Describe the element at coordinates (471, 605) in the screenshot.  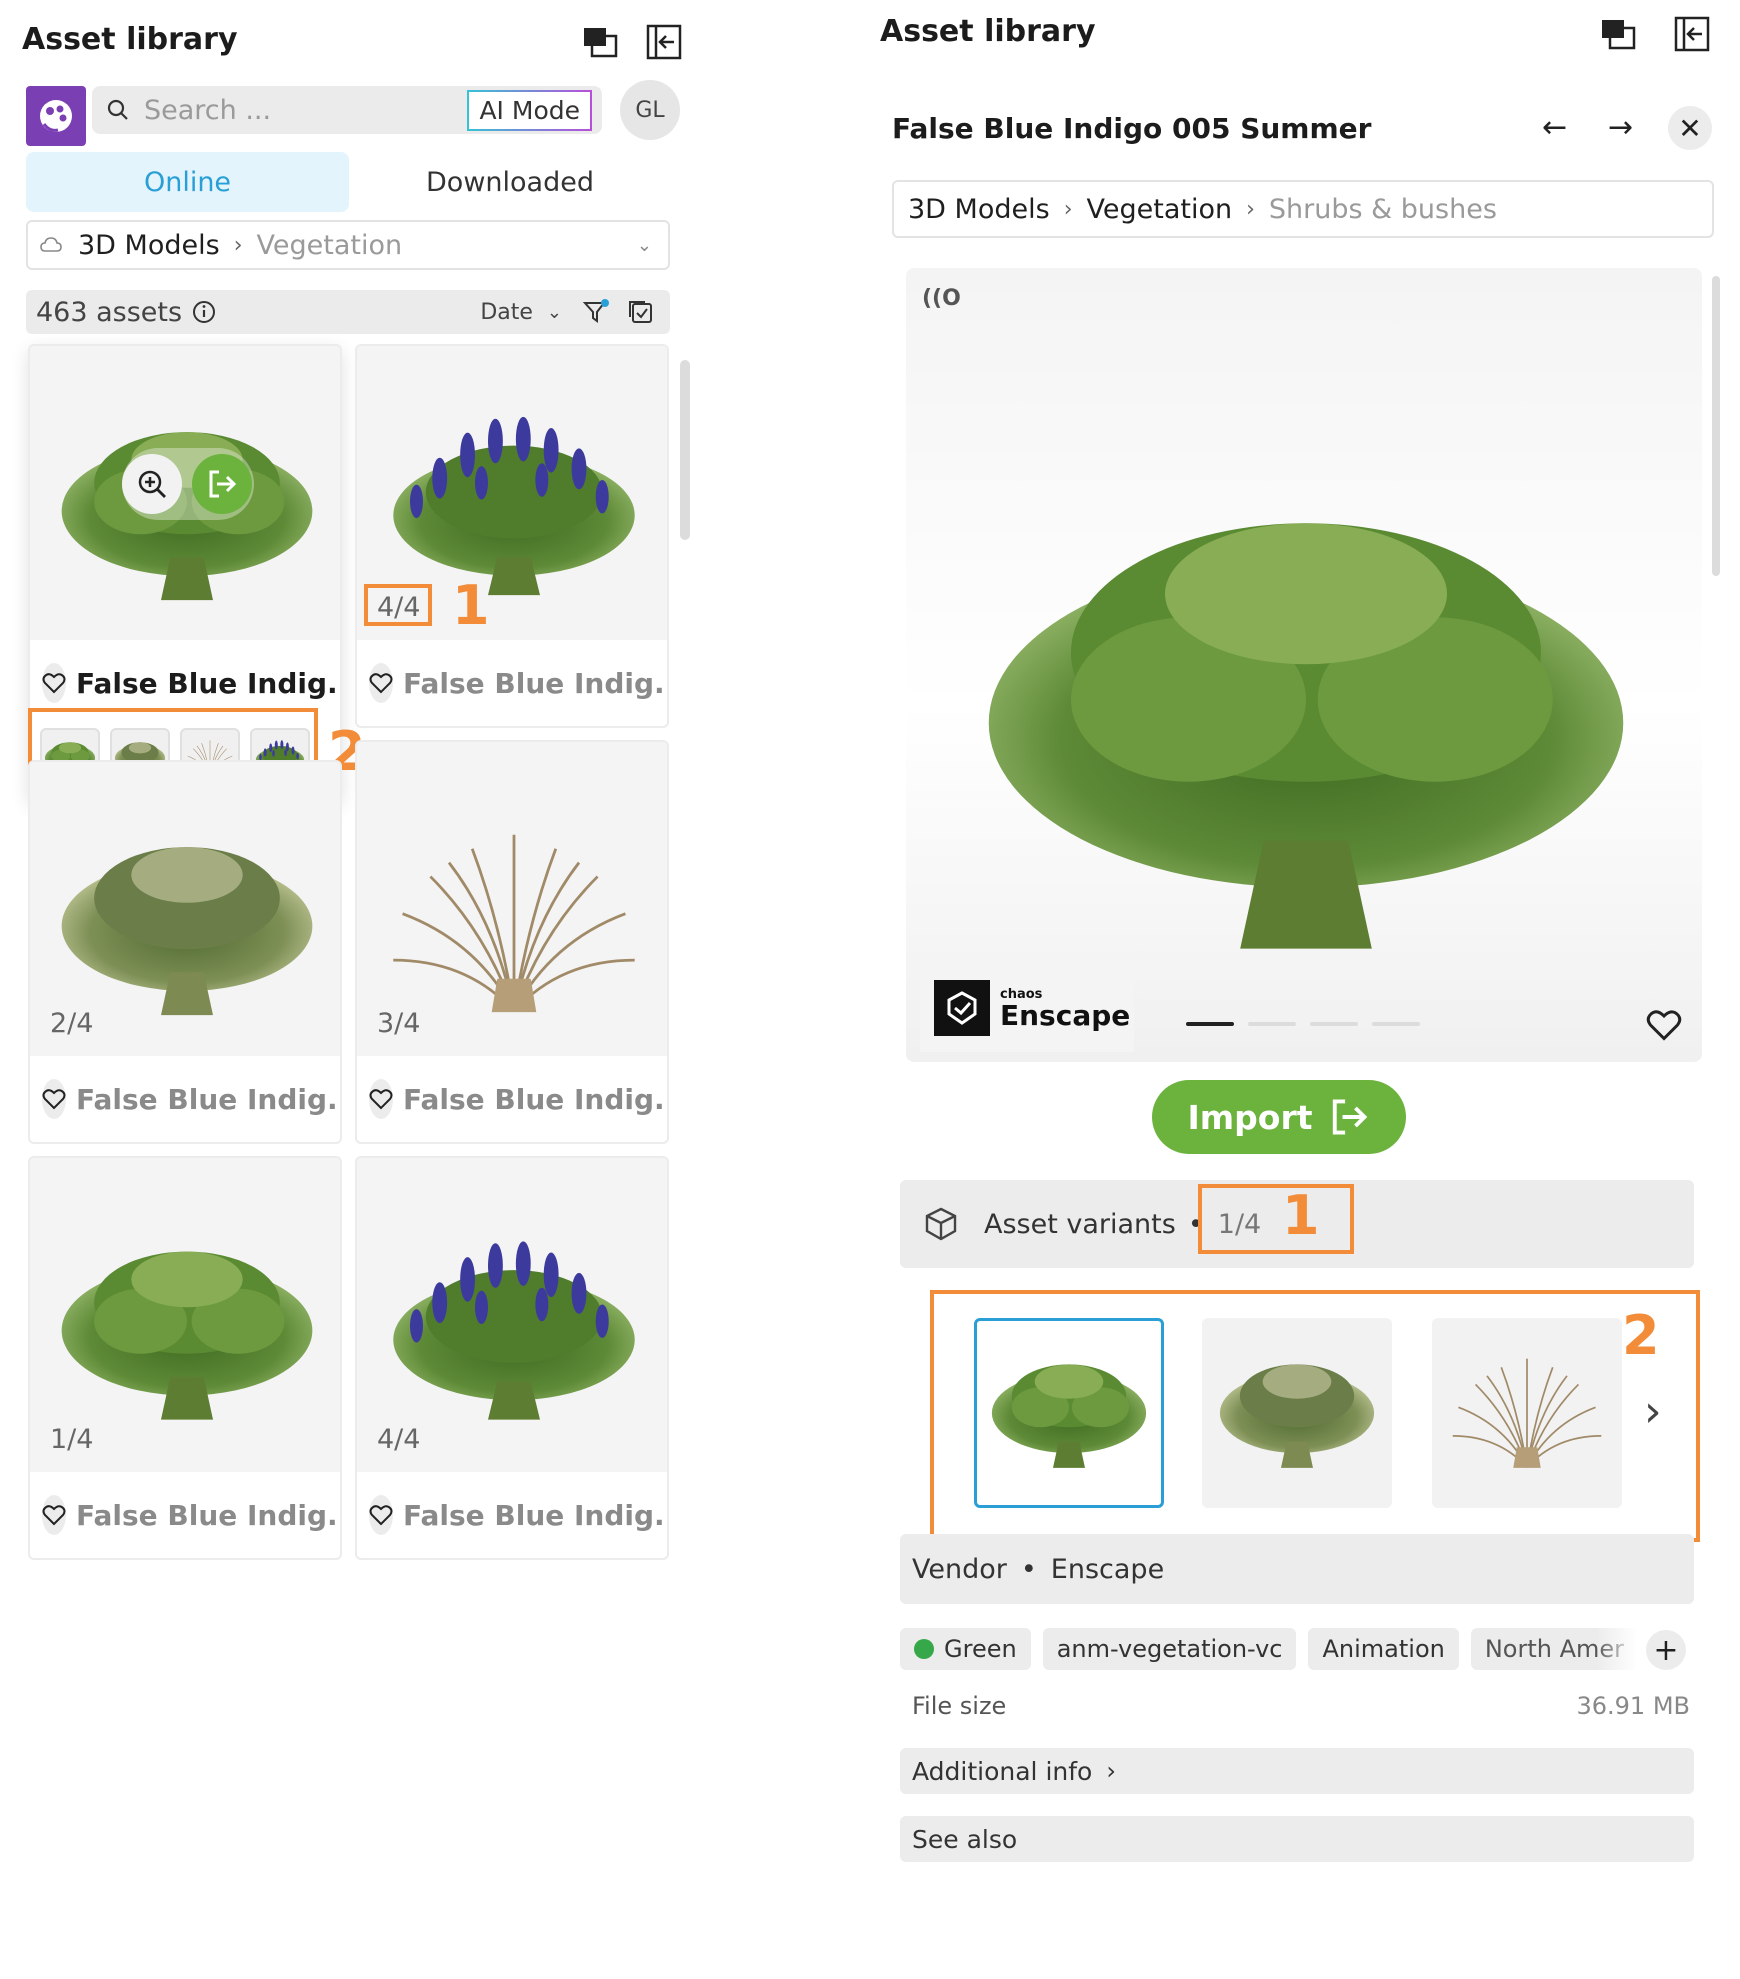
I see `callout-number: 1` at that location.